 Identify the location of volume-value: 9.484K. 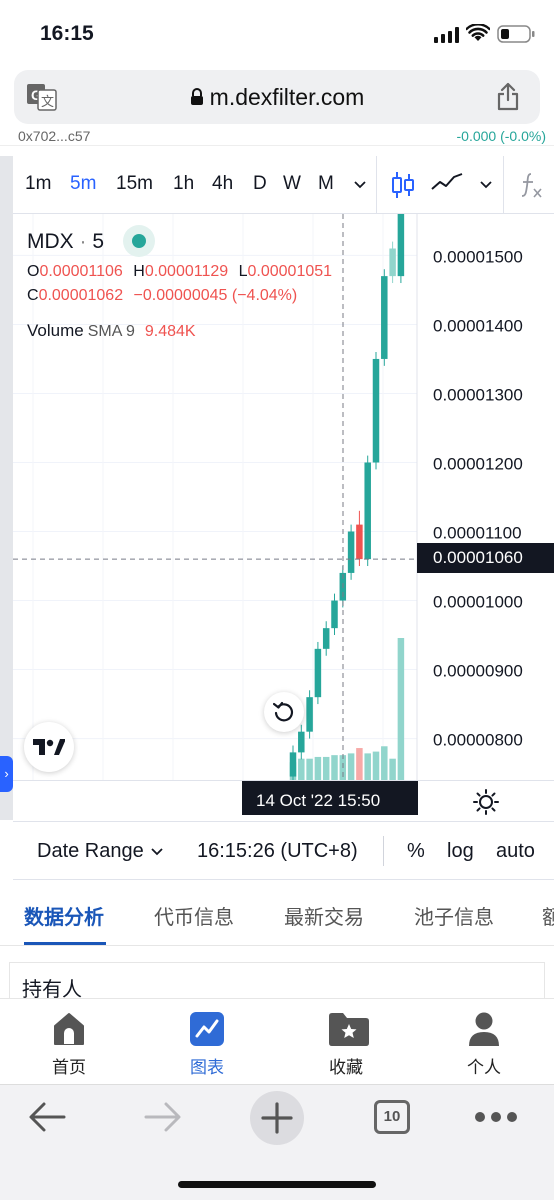
(170, 331).